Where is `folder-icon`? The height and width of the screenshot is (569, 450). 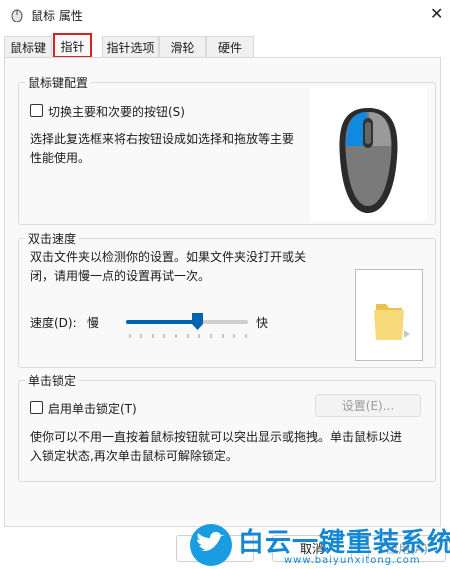 folder-icon is located at coordinates (392, 322).